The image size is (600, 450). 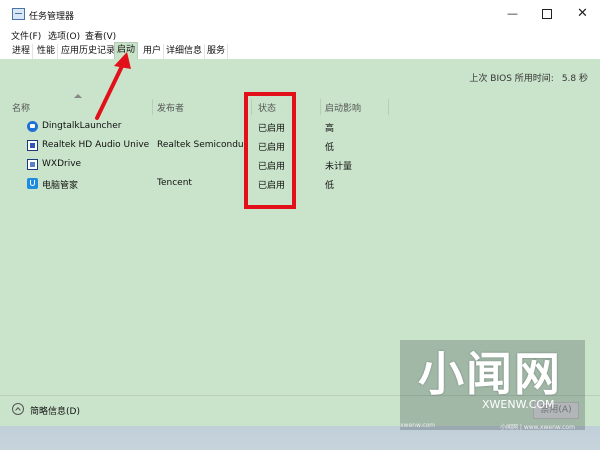 I want to click on watermark-domain: XWENW.COM, so click(x=518, y=404).